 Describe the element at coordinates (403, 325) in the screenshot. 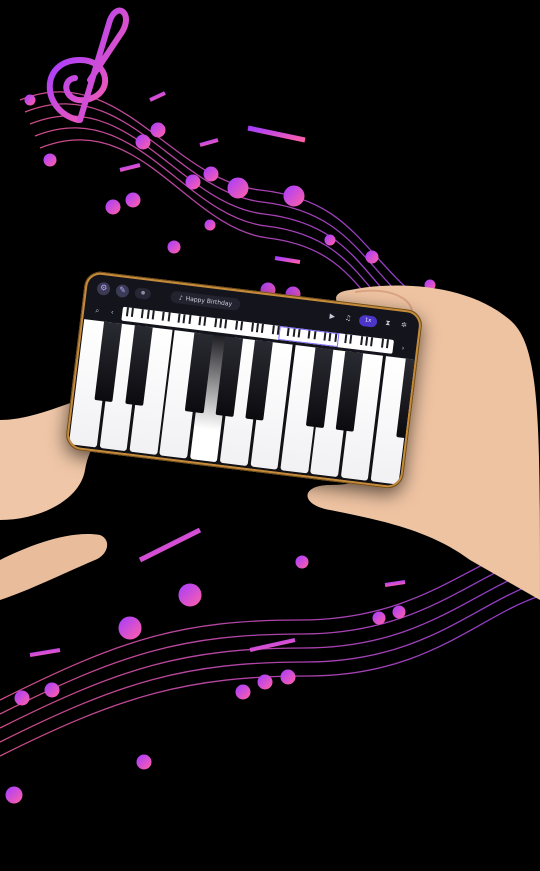

I see `gear-icon: ✲` at that location.